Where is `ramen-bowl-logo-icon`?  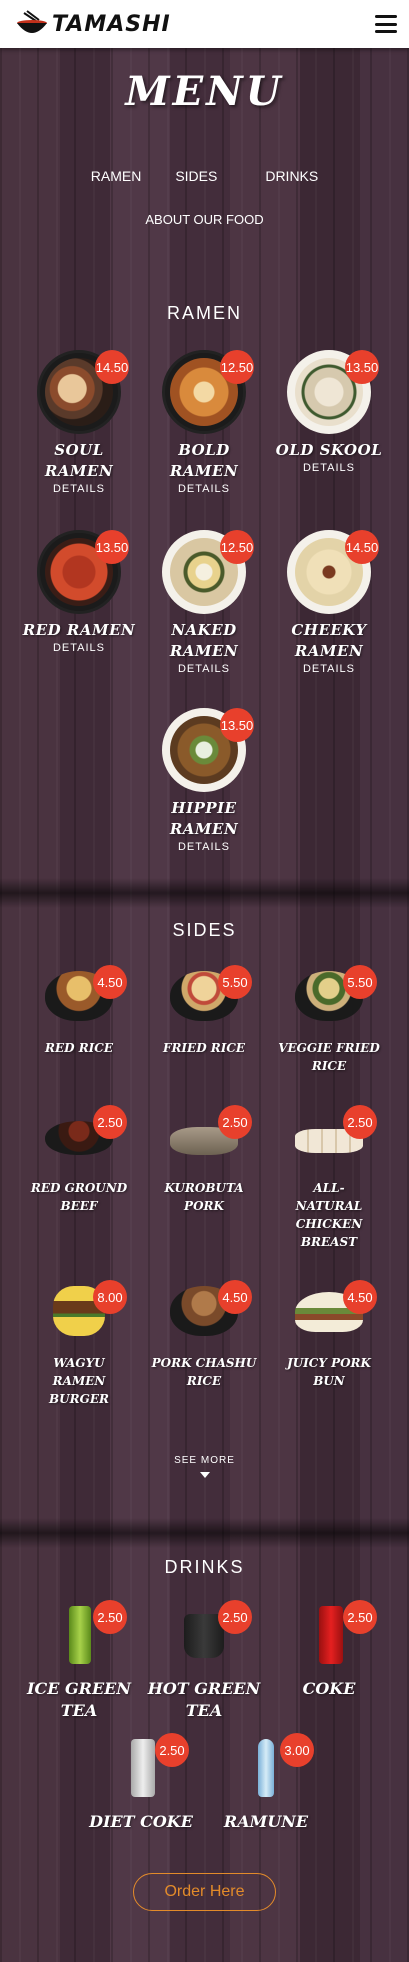 ramen-bowl-logo-icon is located at coordinates (32, 21).